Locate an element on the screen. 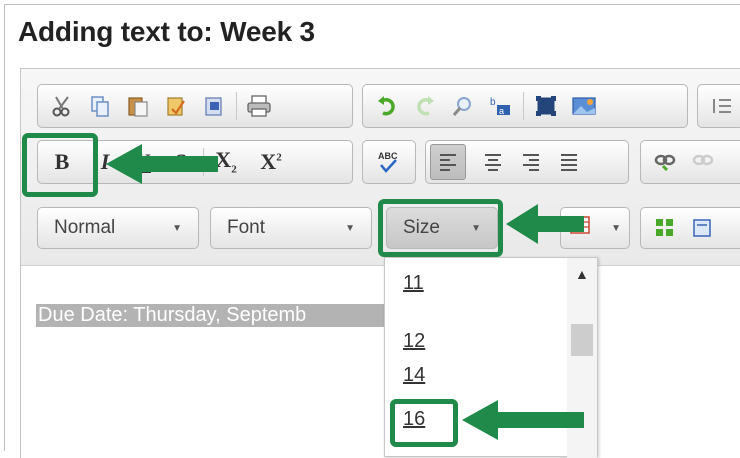 The width and height of the screenshot is (740, 458). list-group is located at coordinates (718, 106).